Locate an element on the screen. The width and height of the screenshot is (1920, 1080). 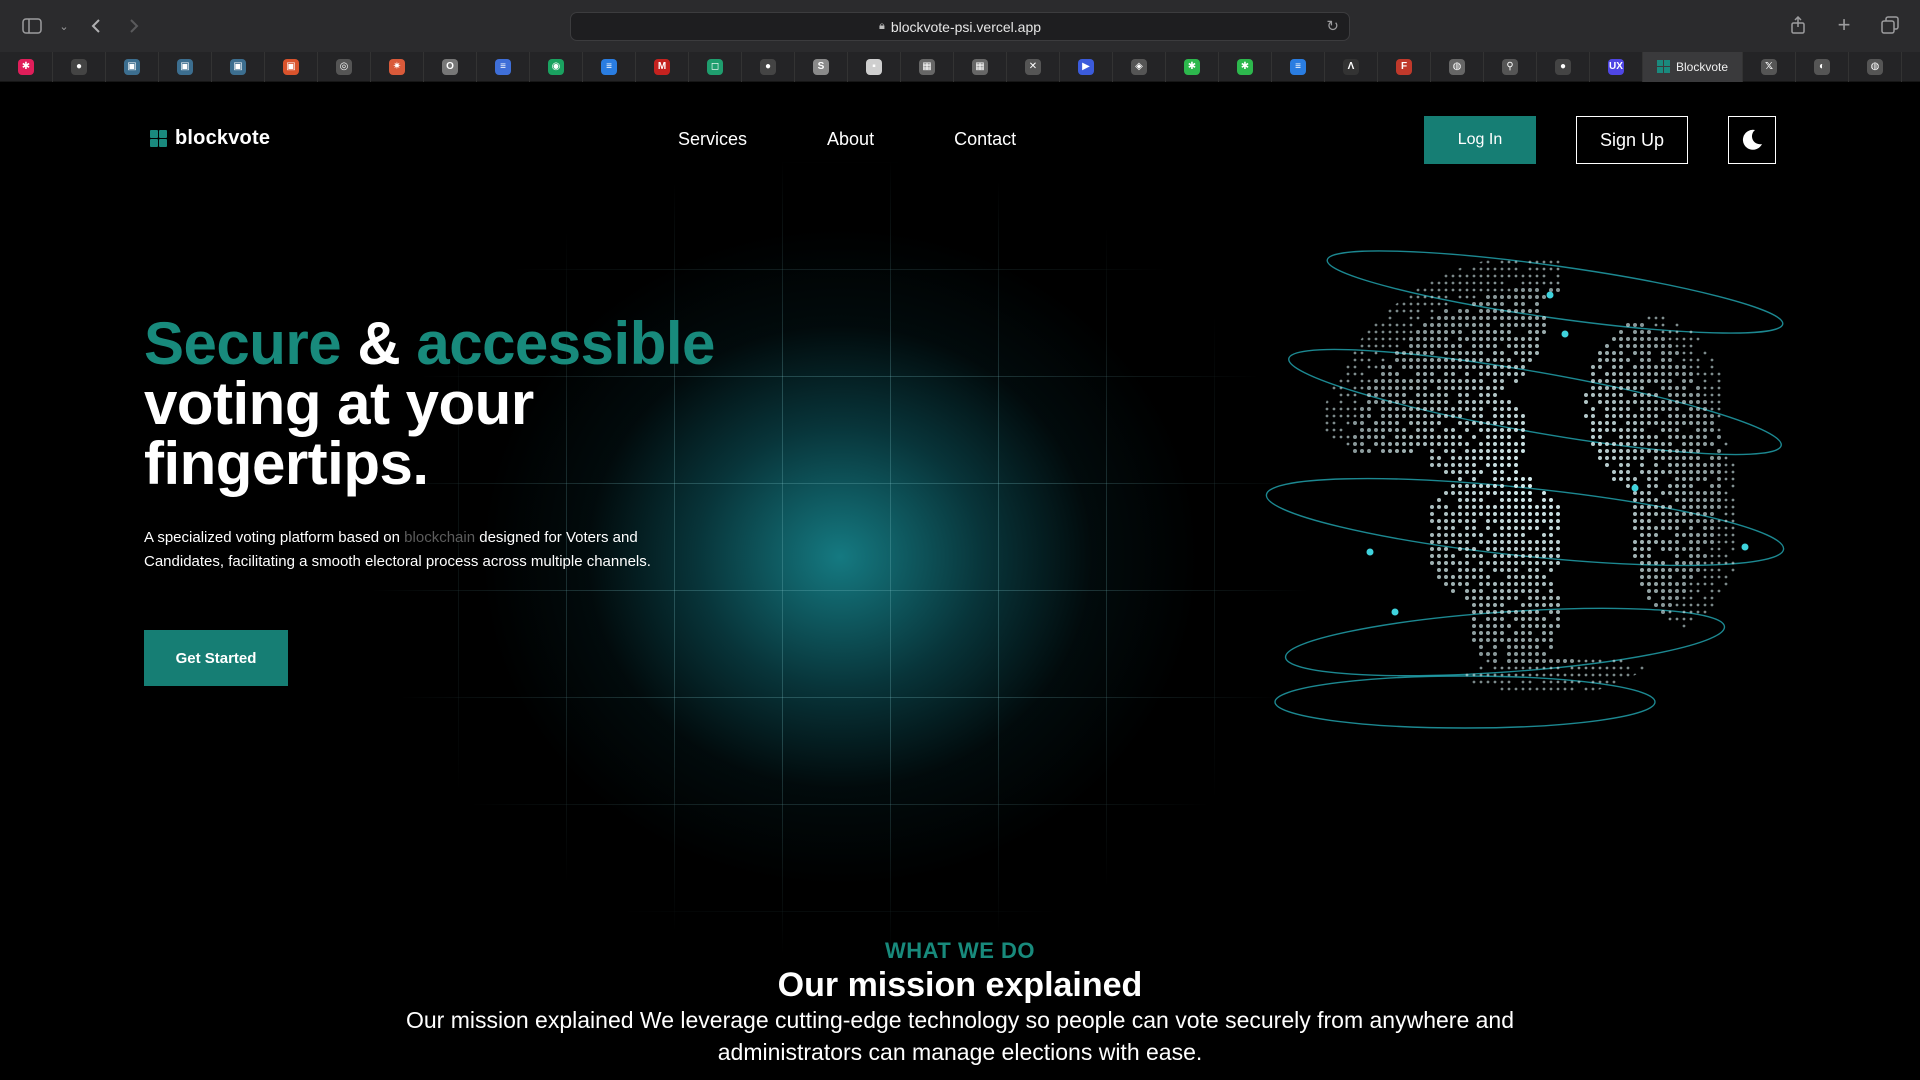
nav-link-services: Services is located at coordinates (712, 139).